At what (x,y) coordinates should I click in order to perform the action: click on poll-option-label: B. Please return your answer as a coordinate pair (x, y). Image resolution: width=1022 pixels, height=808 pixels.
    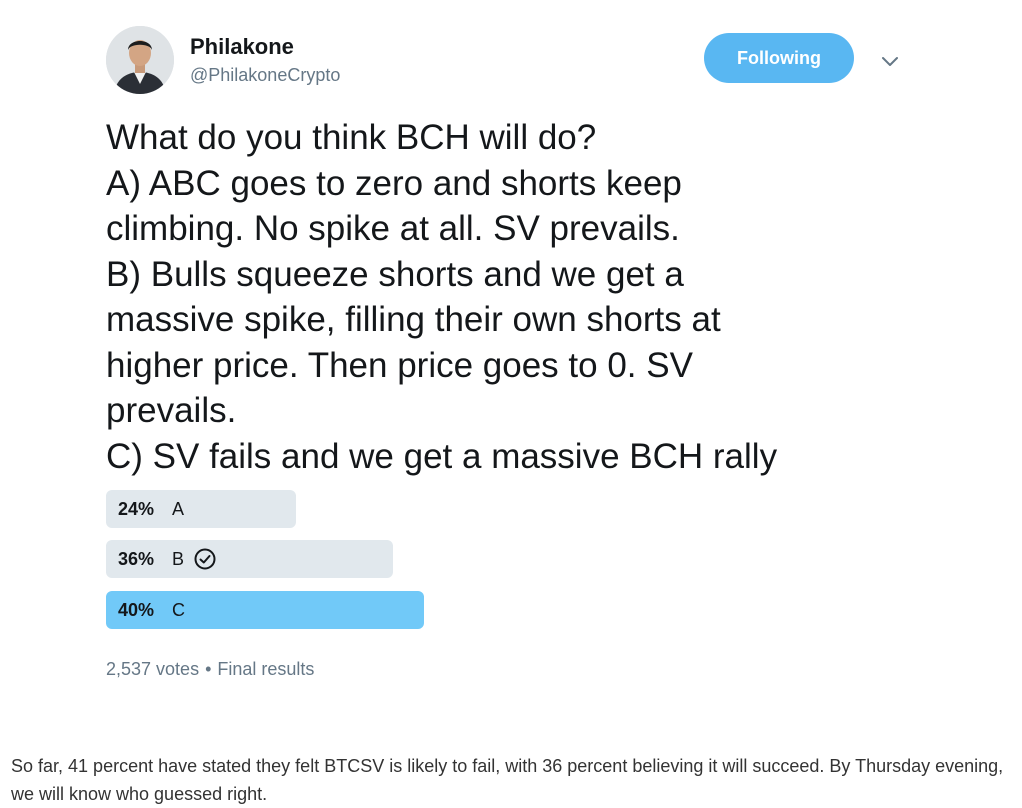
    Looking at the image, I should click on (178, 558).